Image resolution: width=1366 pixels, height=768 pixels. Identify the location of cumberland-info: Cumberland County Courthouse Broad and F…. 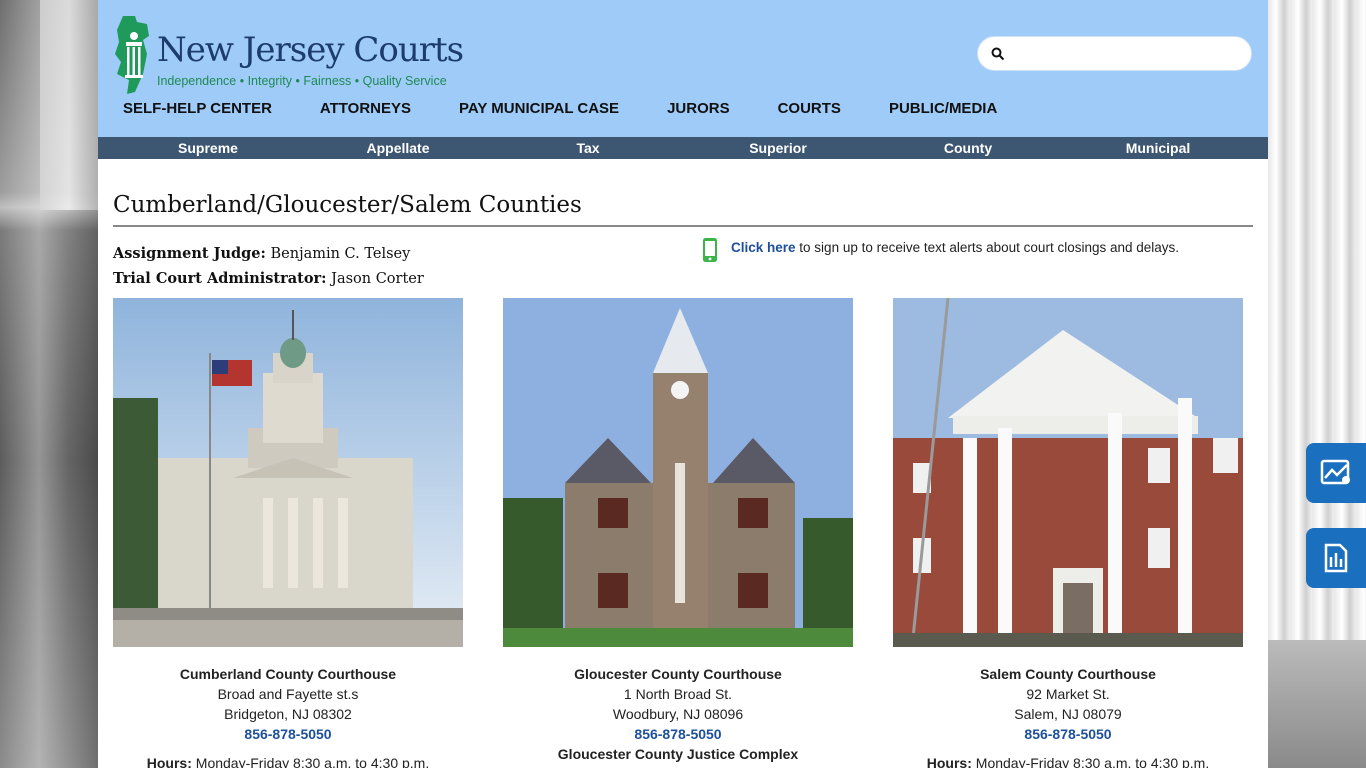
(288, 716).